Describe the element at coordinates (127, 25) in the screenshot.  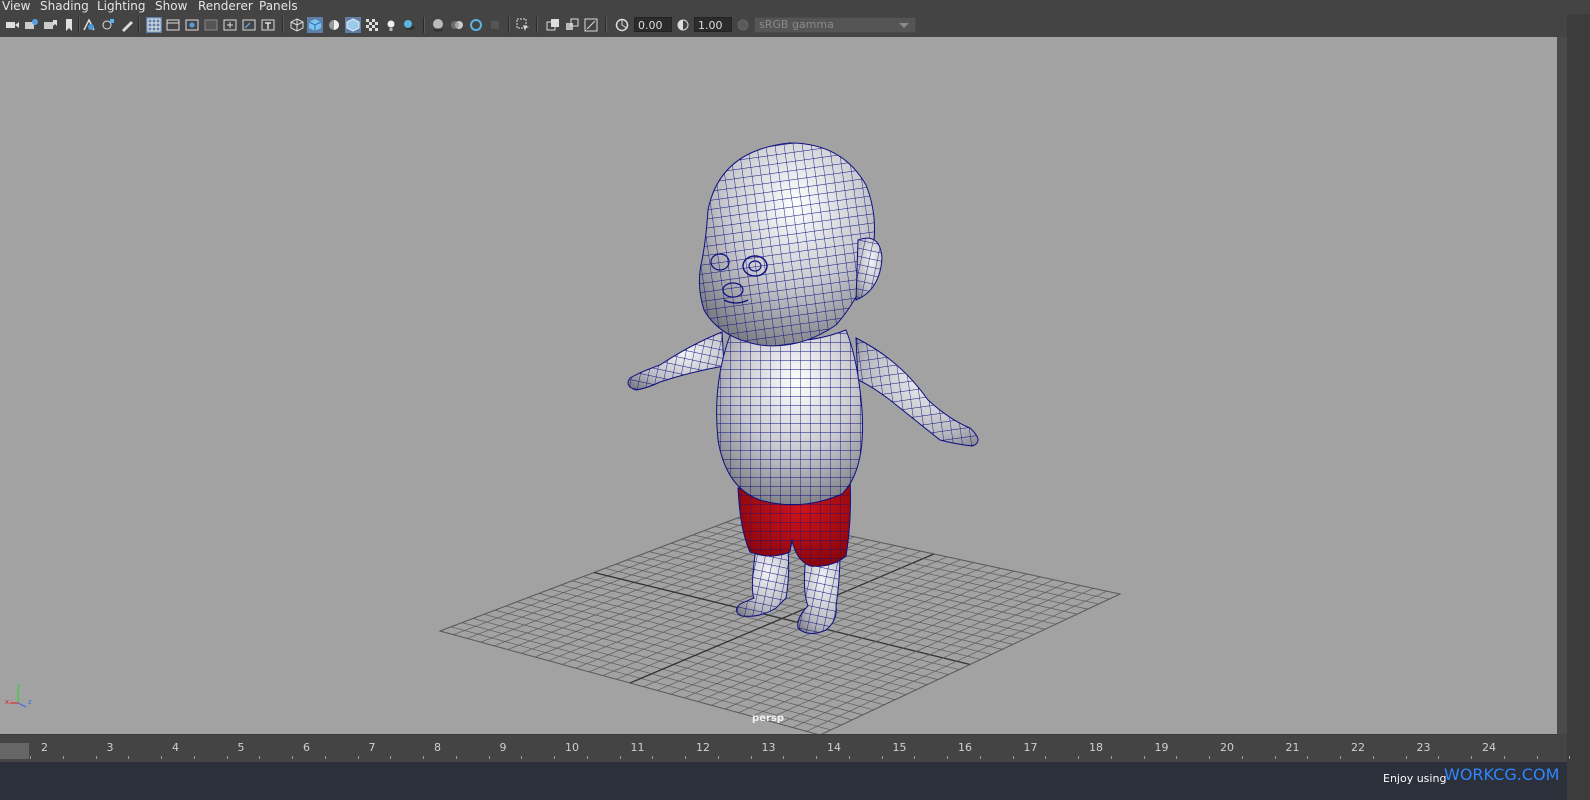
I see `grid-toggle-pencil-icon` at that location.